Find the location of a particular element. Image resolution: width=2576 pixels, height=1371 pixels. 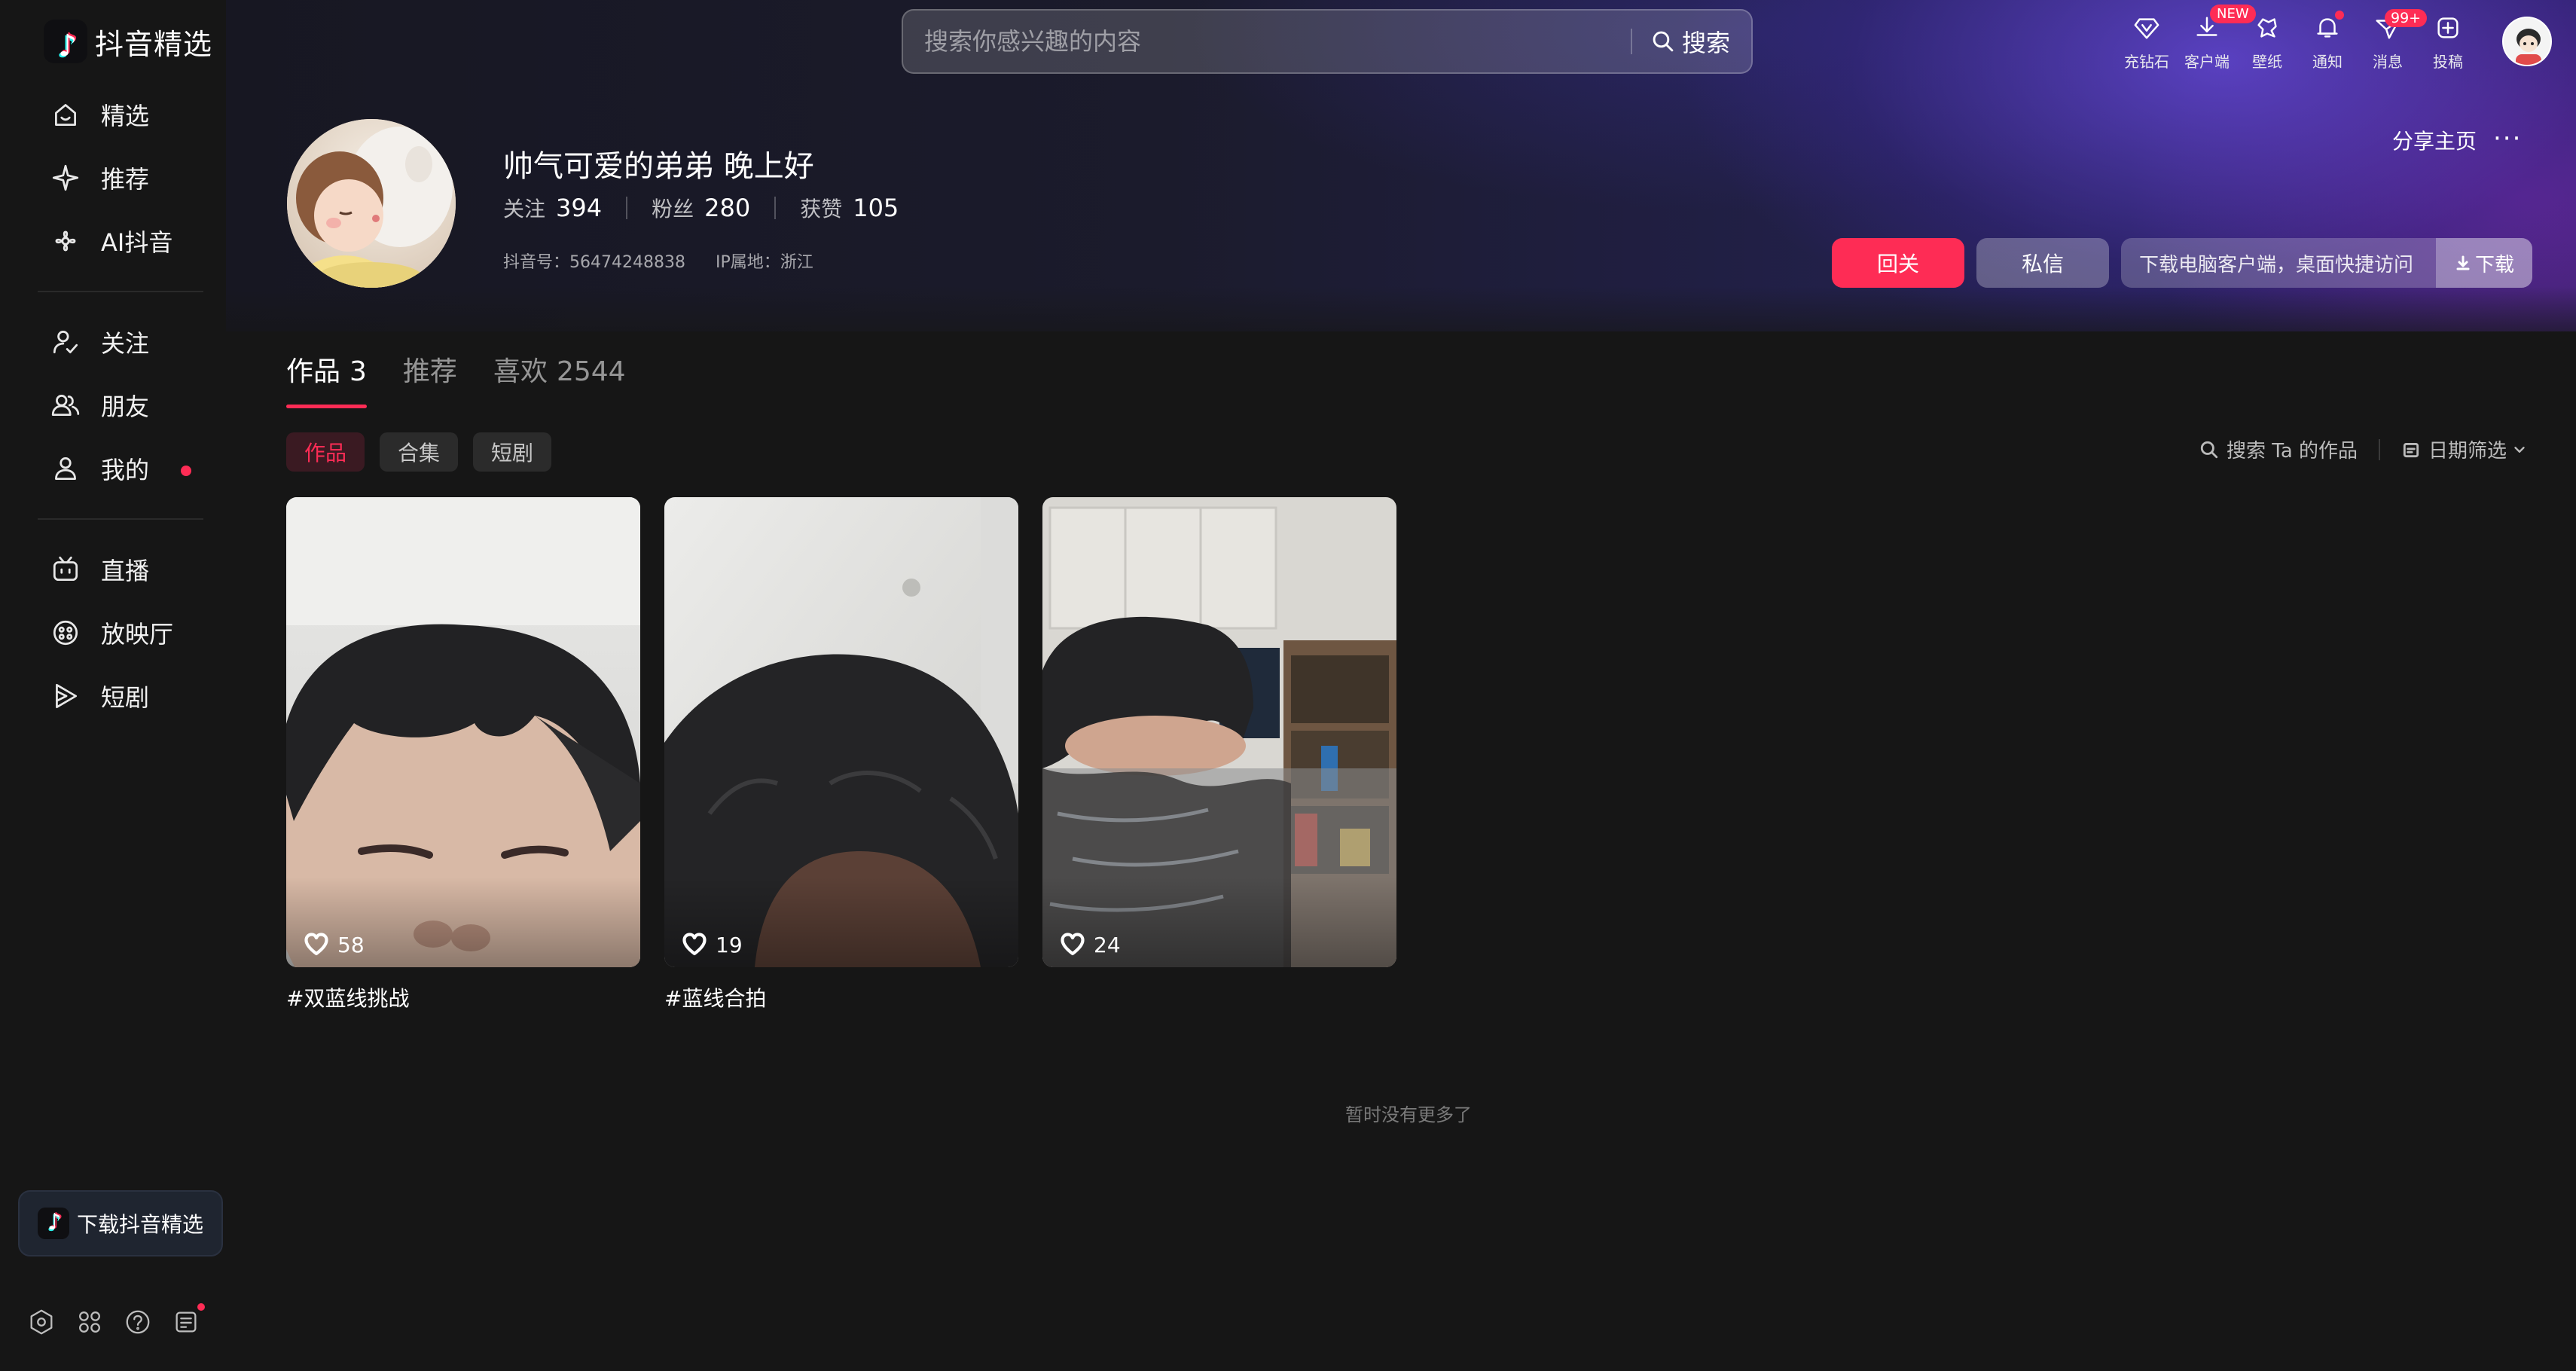

chip-short-drama: 短剧 is located at coordinates (513, 452).